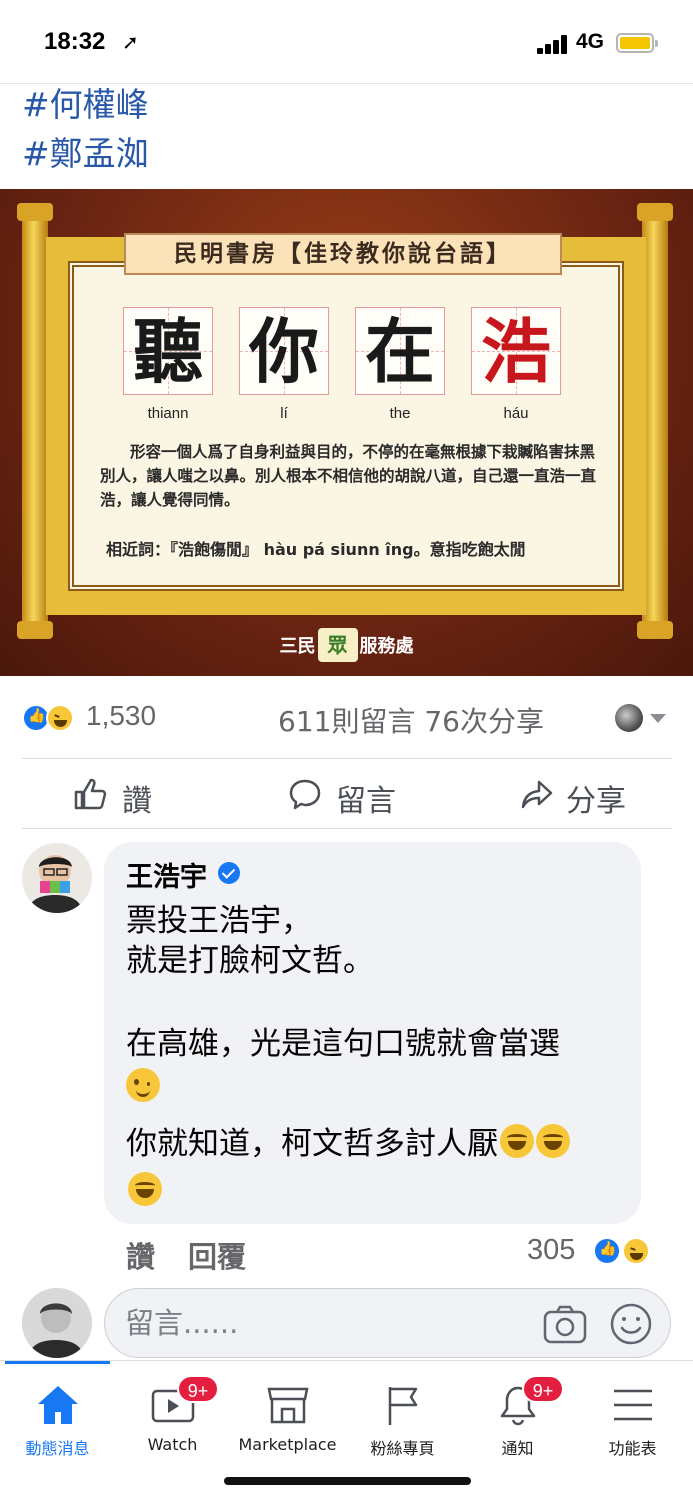 Image resolution: width=693 pixels, height=1500 pixels. What do you see at coordinates (337, 645) in the screenshot?
I see `brand-logo: 眾` at bounding box center [337, 645].